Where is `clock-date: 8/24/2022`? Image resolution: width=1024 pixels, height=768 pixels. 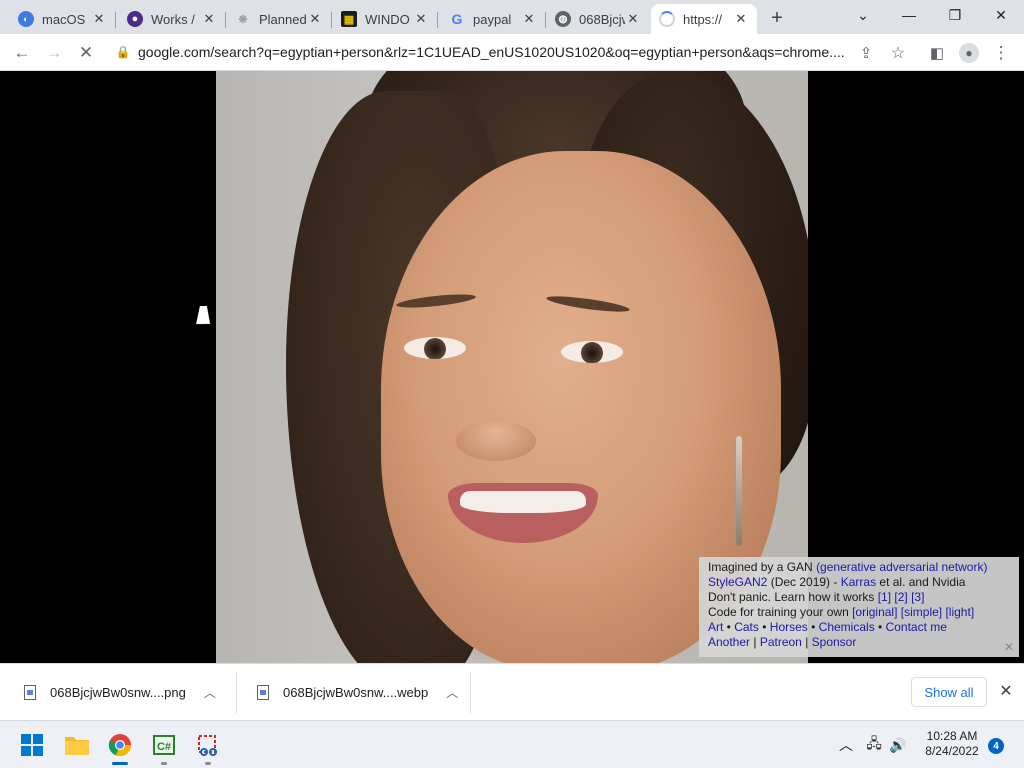
clock-date: 8/24/2022 is located at coordinates (952, 751).